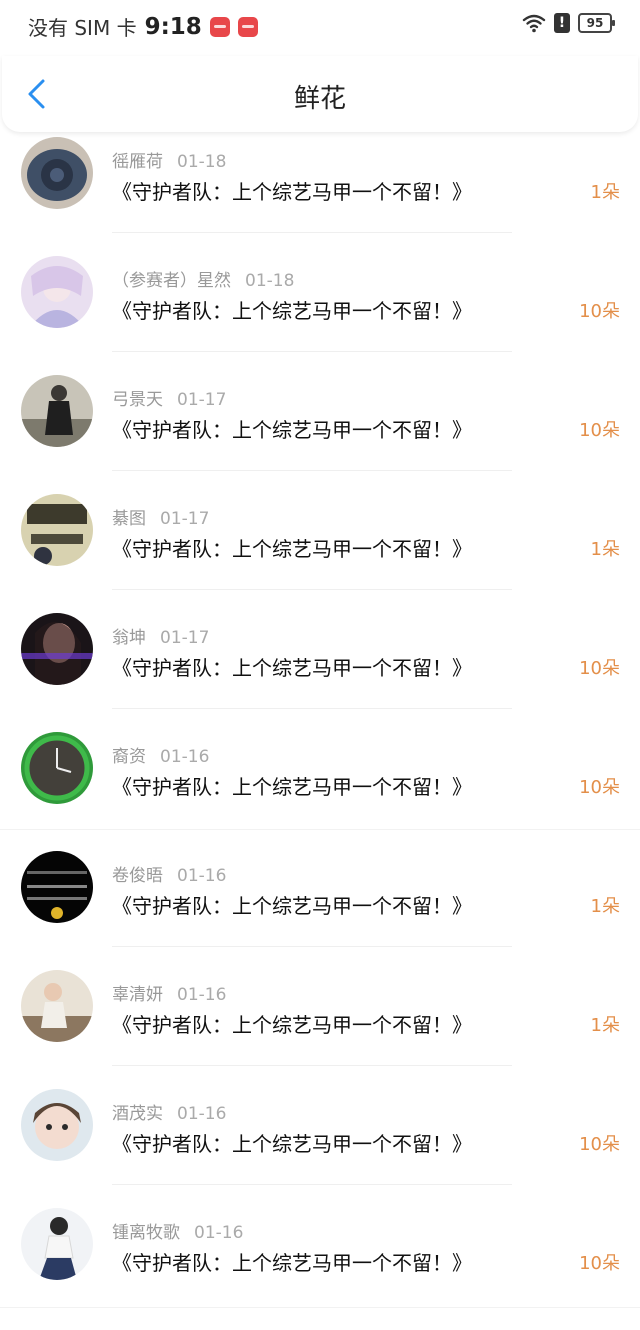 The height and width of the screenshot is (1330, 640). Describe the element at coordinates (169, 397) in the screenshot. I see `item-meta: 弓景天 01-17` at that location.